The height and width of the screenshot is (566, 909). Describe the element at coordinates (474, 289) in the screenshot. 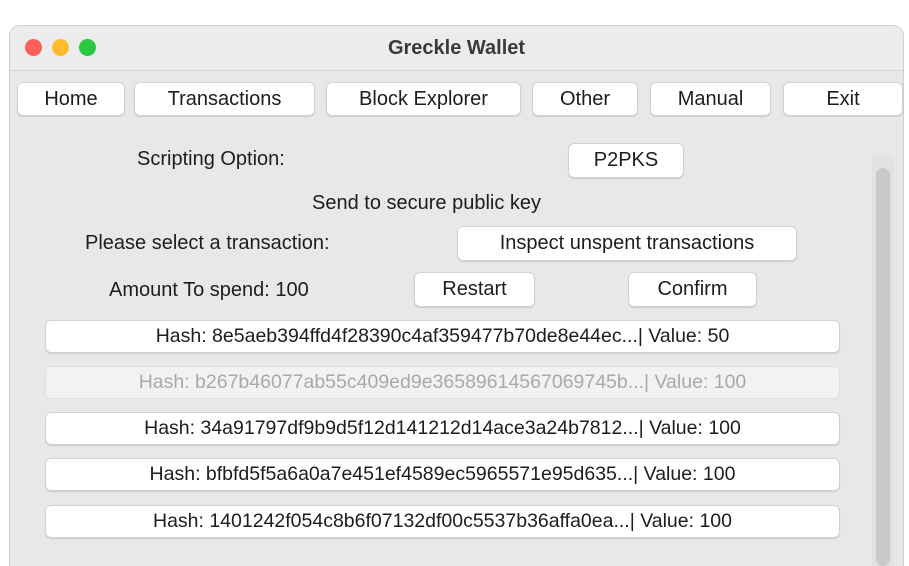

I see `restart-button: Restart` at that location.